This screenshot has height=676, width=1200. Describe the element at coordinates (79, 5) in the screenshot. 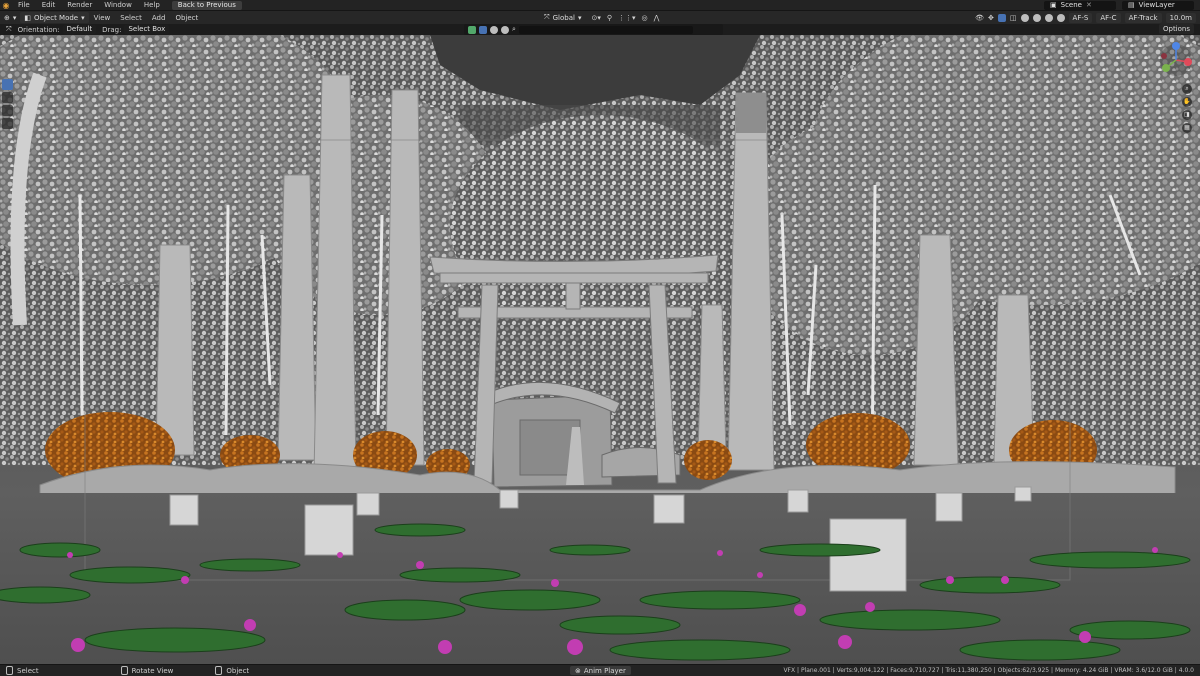

I see `menu-render: Render` at that location.